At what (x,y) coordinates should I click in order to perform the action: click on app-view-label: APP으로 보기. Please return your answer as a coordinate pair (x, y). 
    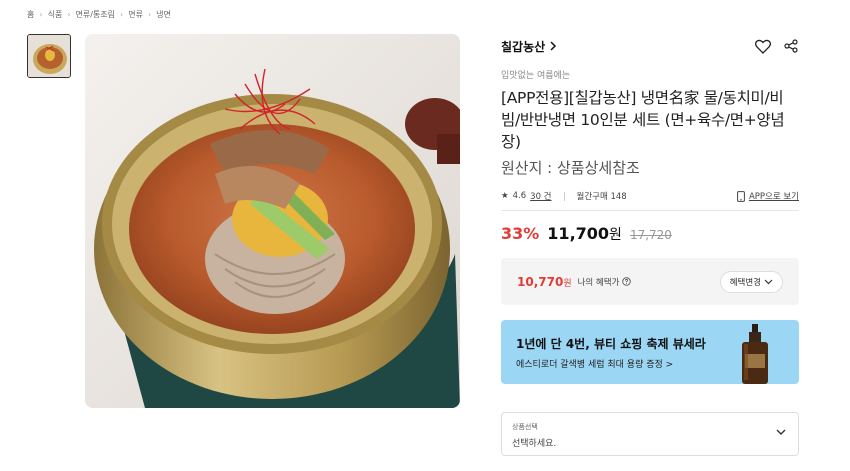
    Looking at the image, I should click on (773, 197).